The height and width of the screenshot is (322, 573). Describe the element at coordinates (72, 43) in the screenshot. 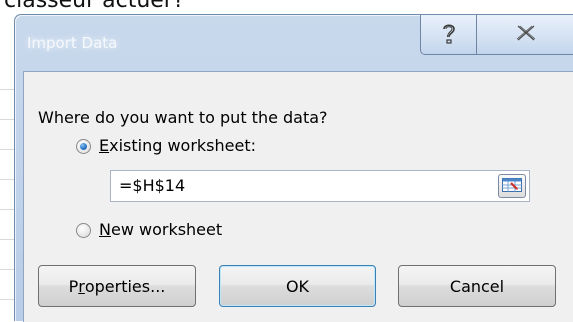

I see `dialog-title: Import Data` at that location.